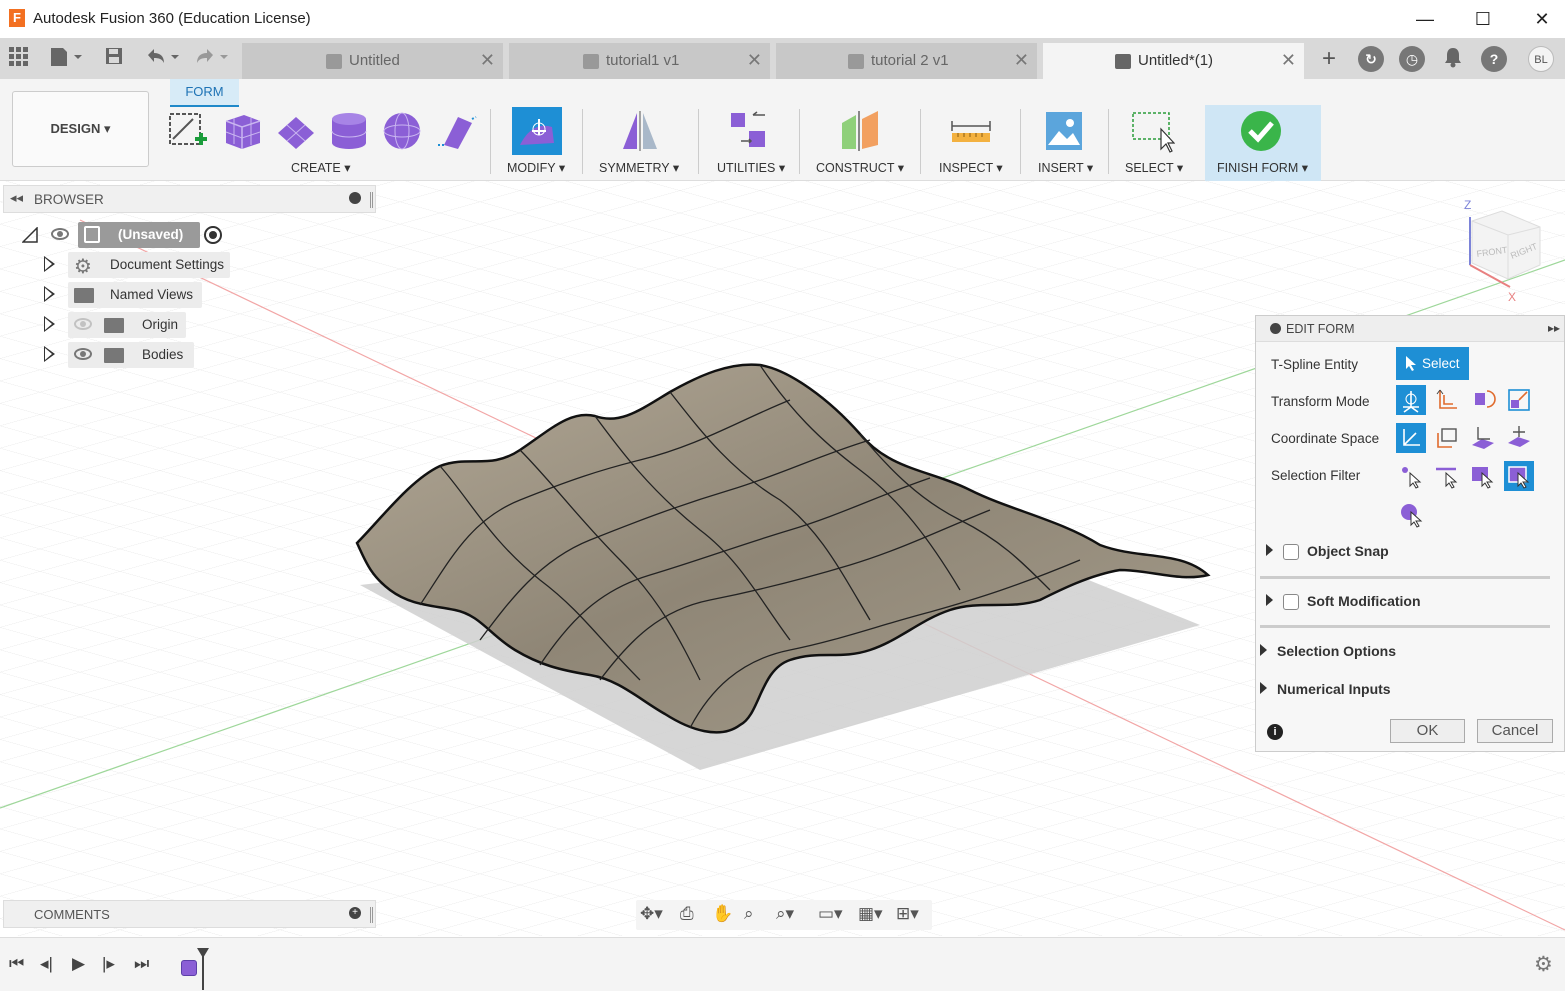 The image size is (1565, 991). What do you see at coordinates (141, 964) in the screenshot?
I see `go-to-end-icon: ⏭` at bounding box center [141, 964].